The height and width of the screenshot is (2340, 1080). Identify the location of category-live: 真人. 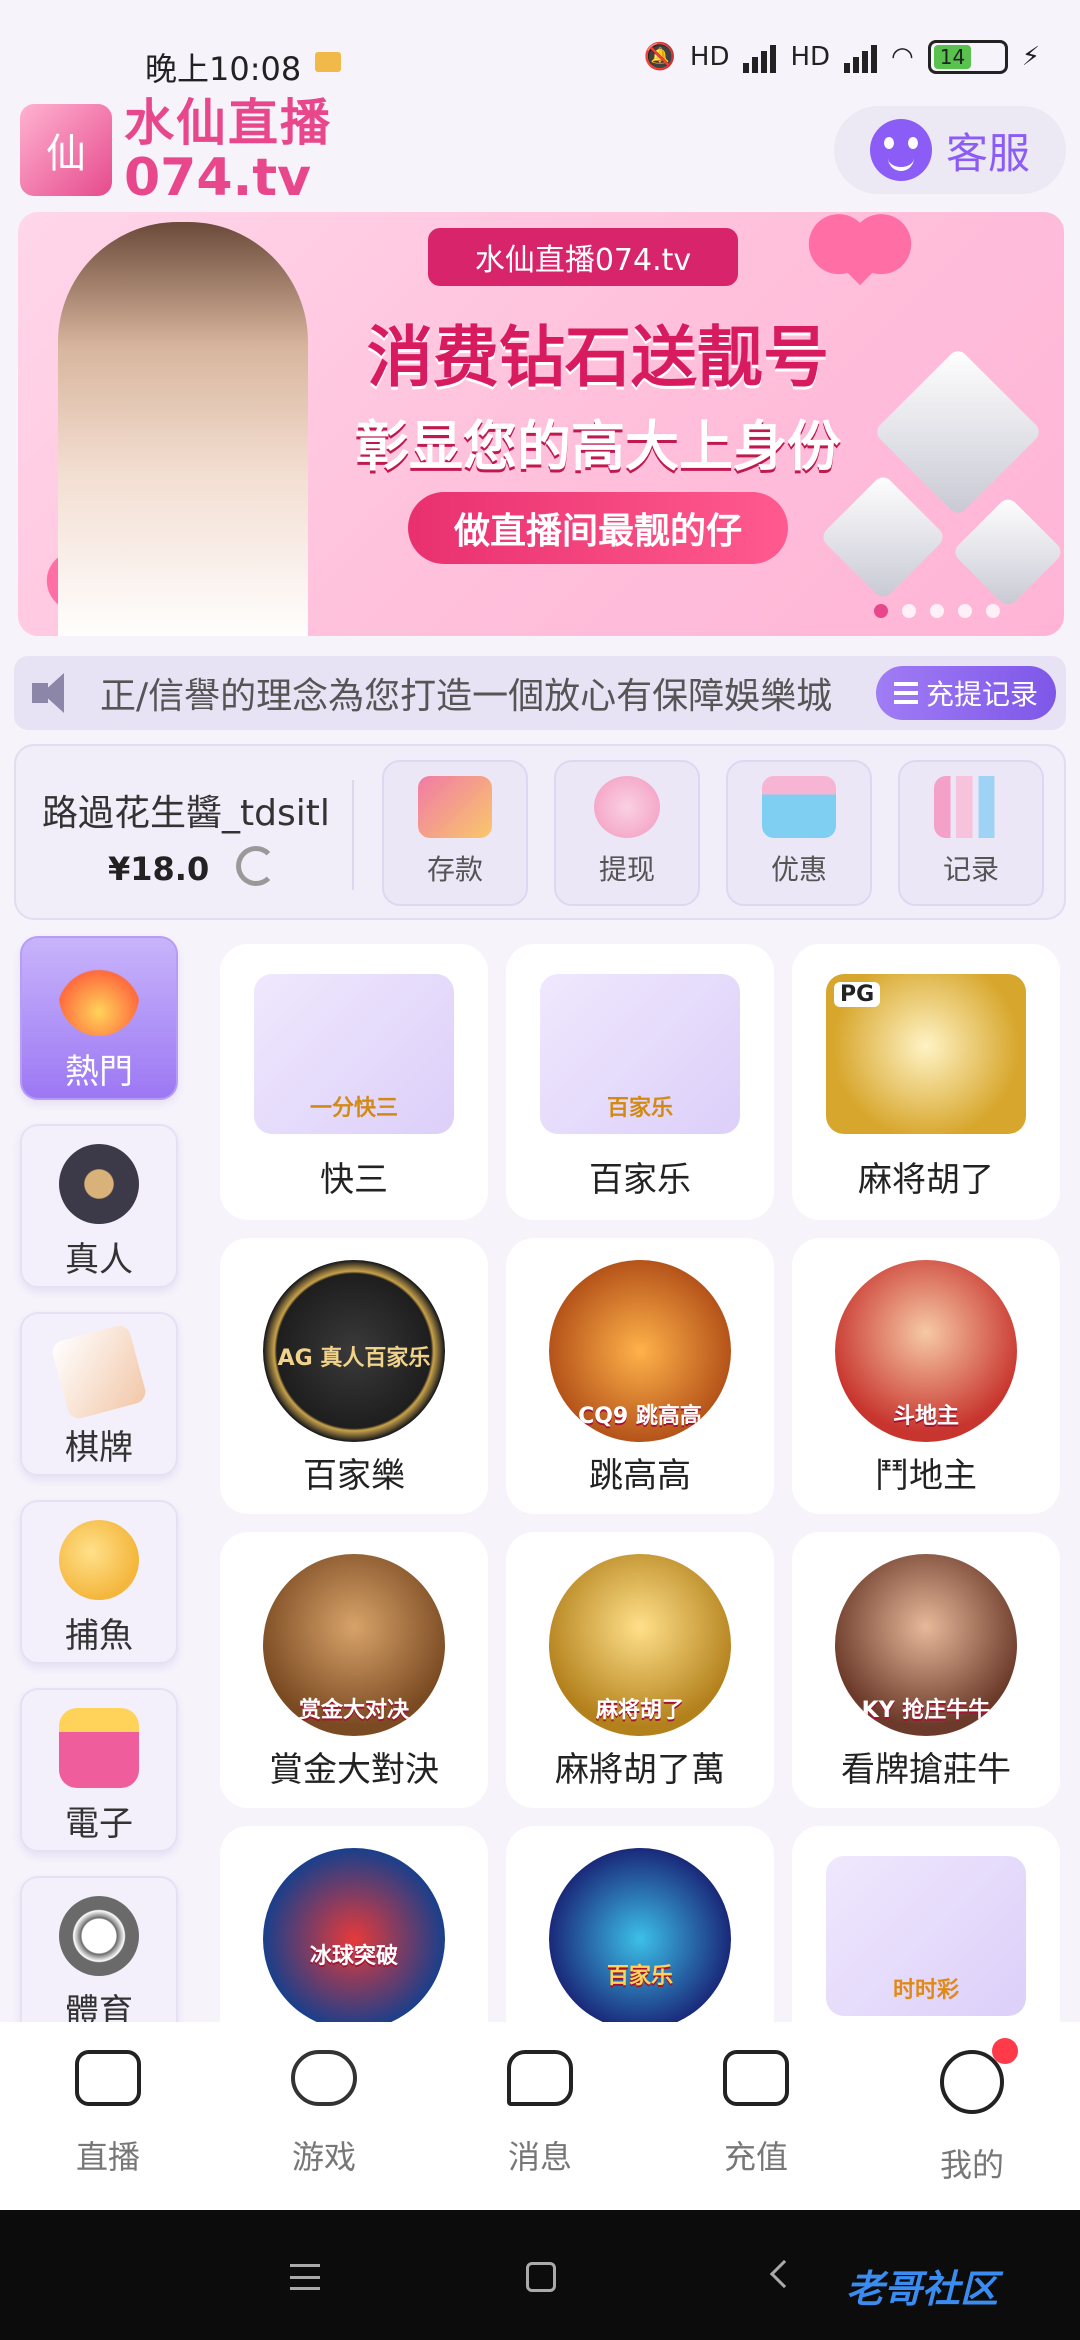
(99, 1206).